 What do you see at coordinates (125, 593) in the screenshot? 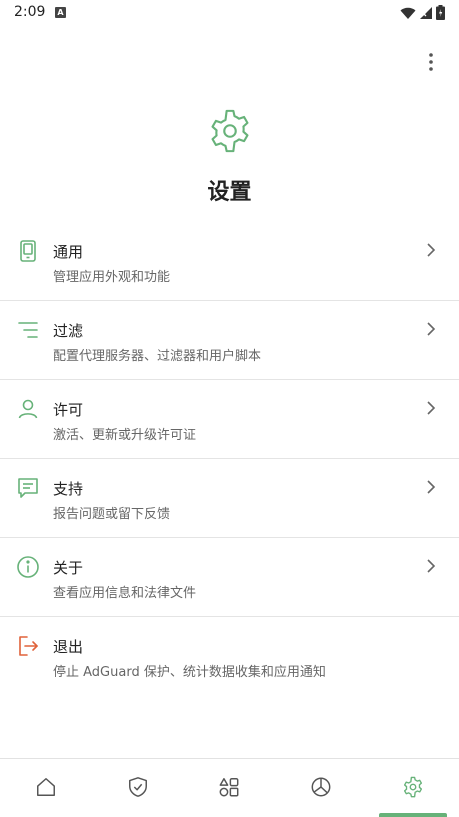
I see `menu-subtitle: 查看应用信息和法律文件` at bounding box center [125, 593].